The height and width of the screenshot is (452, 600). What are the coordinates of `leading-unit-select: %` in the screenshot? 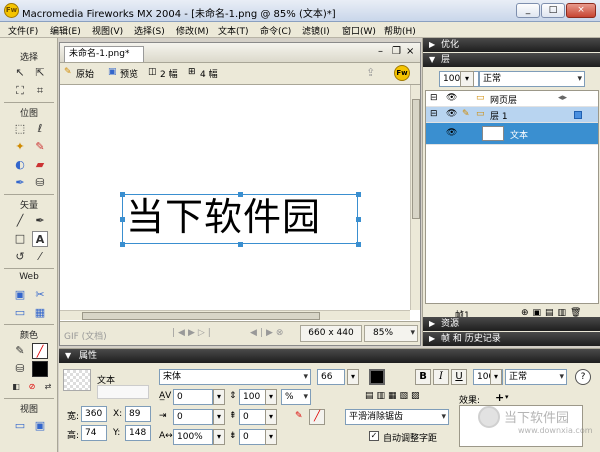 It's located at (296, 397).